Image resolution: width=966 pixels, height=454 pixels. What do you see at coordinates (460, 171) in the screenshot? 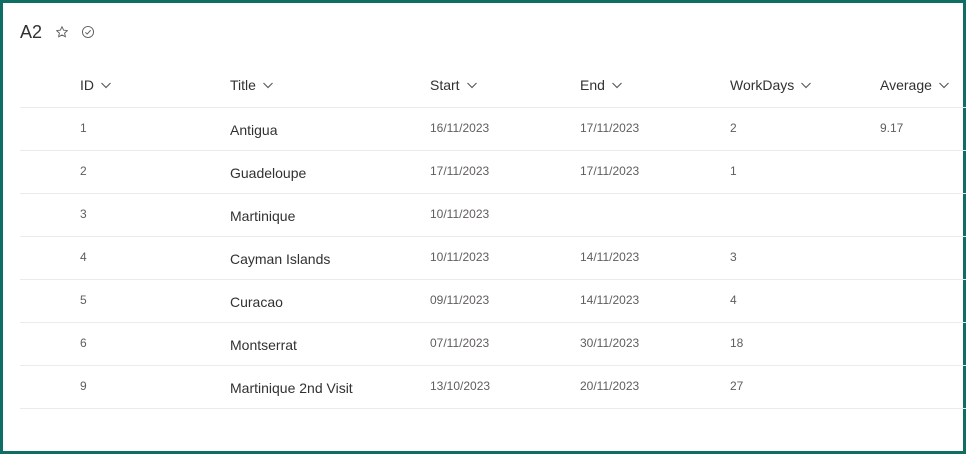
I see `cell-start: 17/11/2023` at bounding box center [460, 171].